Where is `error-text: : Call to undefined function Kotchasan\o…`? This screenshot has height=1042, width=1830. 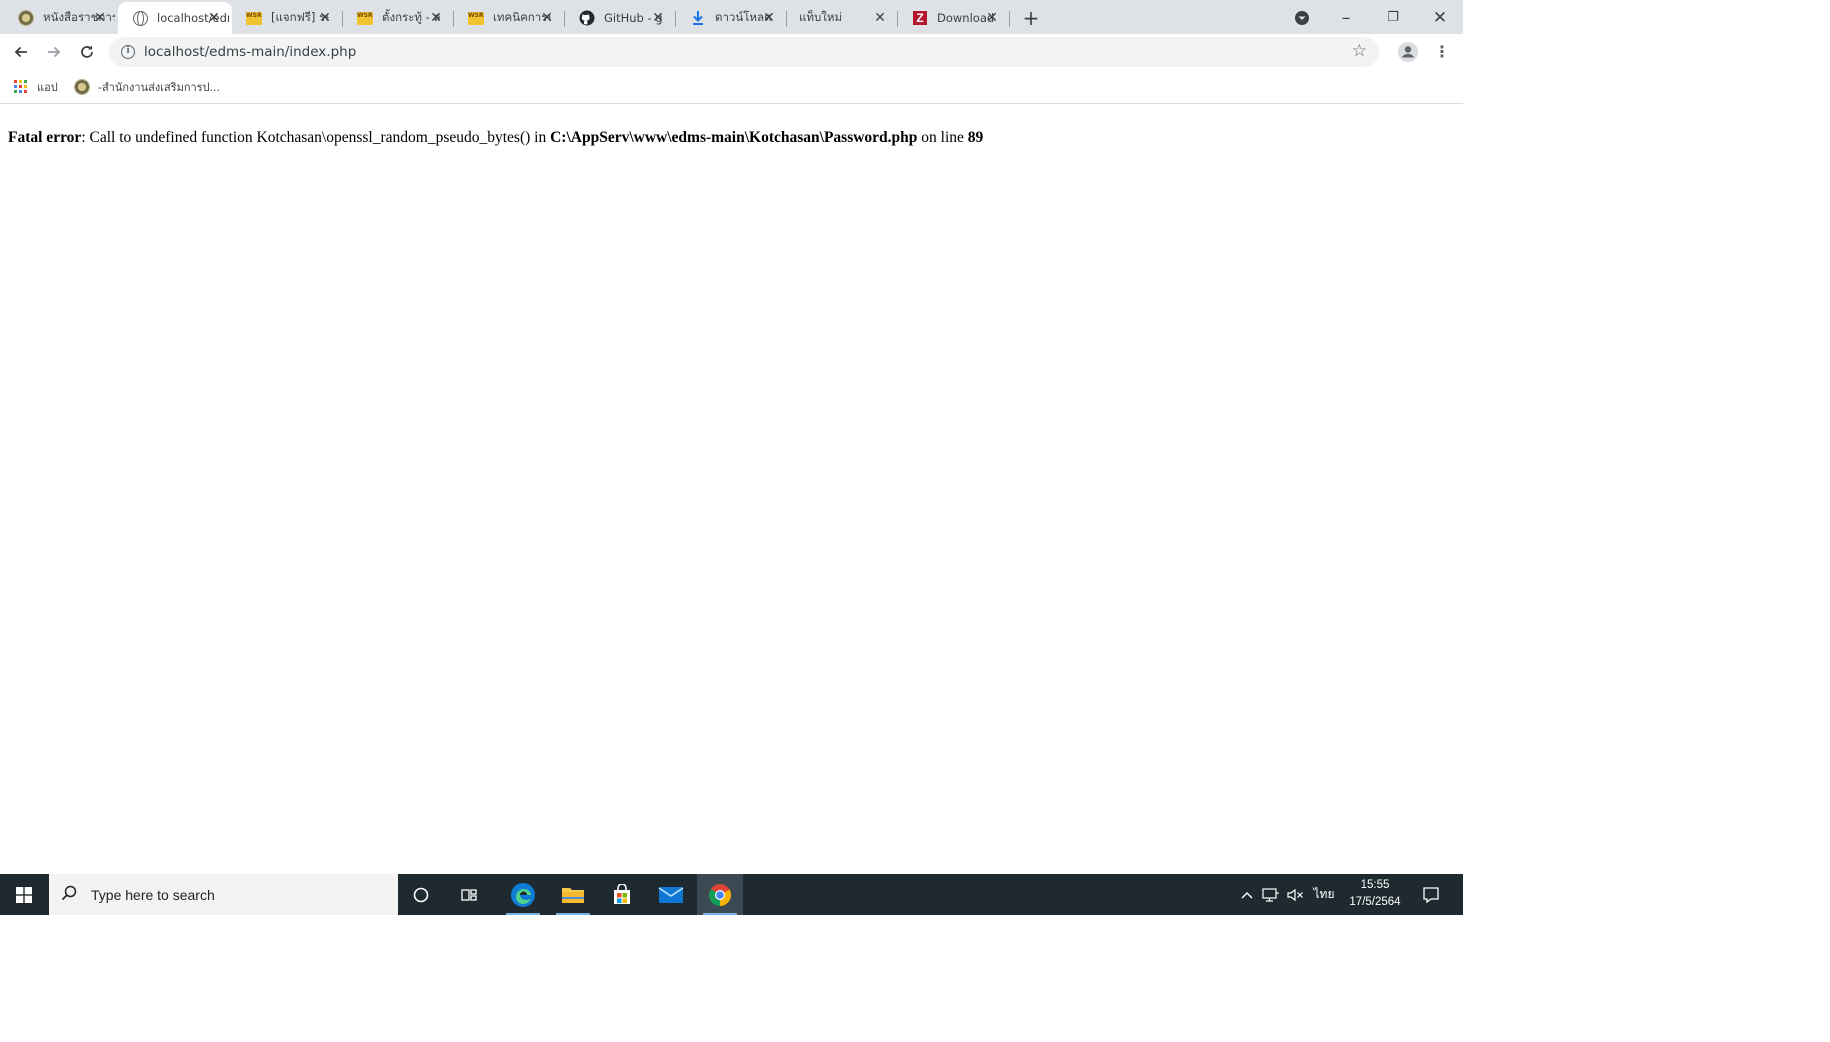 error-text: : Call to undefined function Kotchasan\o… is located at coordinates (316, 137).